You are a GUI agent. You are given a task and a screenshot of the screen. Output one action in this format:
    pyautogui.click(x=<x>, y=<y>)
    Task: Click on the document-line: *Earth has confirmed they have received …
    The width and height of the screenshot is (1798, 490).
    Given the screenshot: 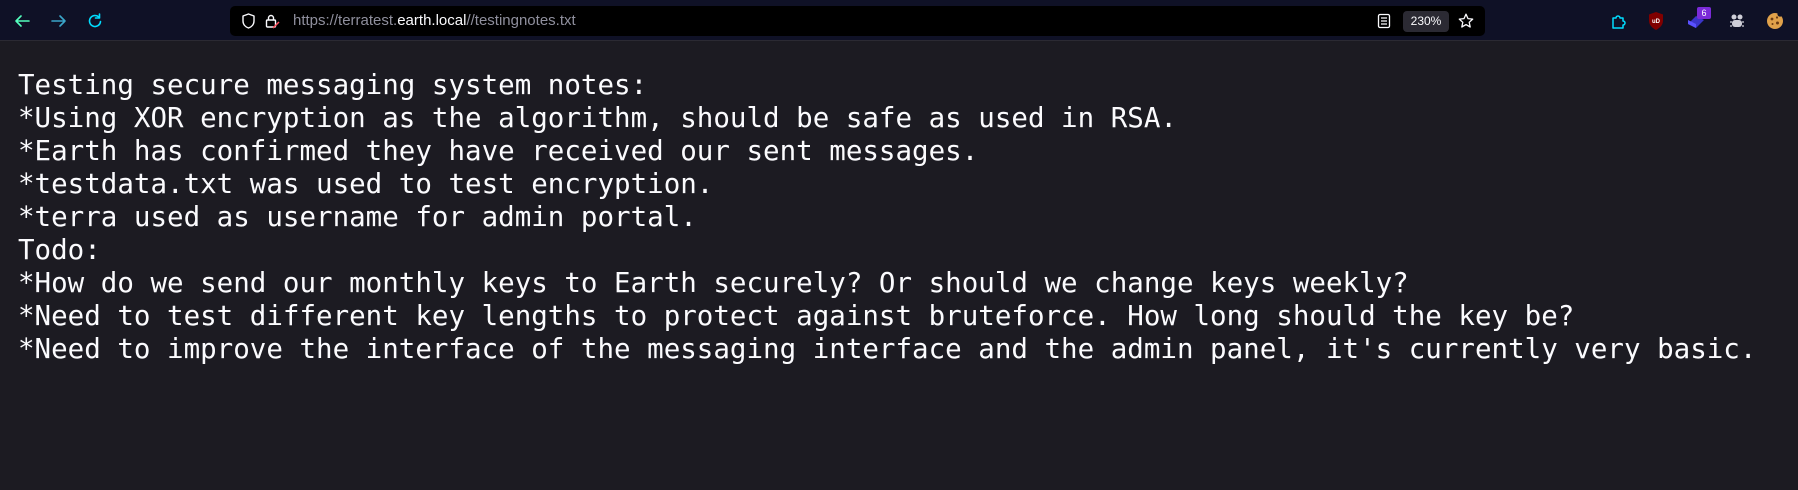 What is the action you would take?
    pyautogui.click(x=498, y=151)
    